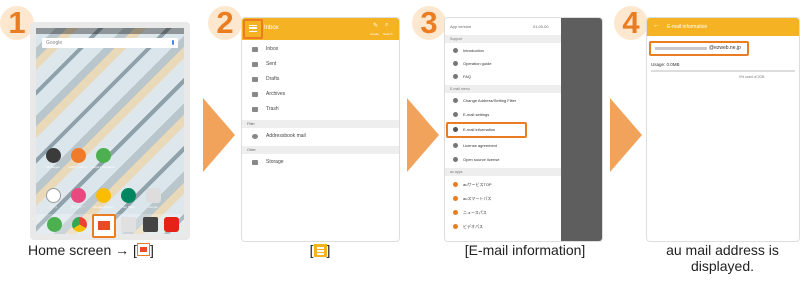 The height and width of the screenshot is (281, 801). I want to click on app-version-label: App version, so click(461, 26).